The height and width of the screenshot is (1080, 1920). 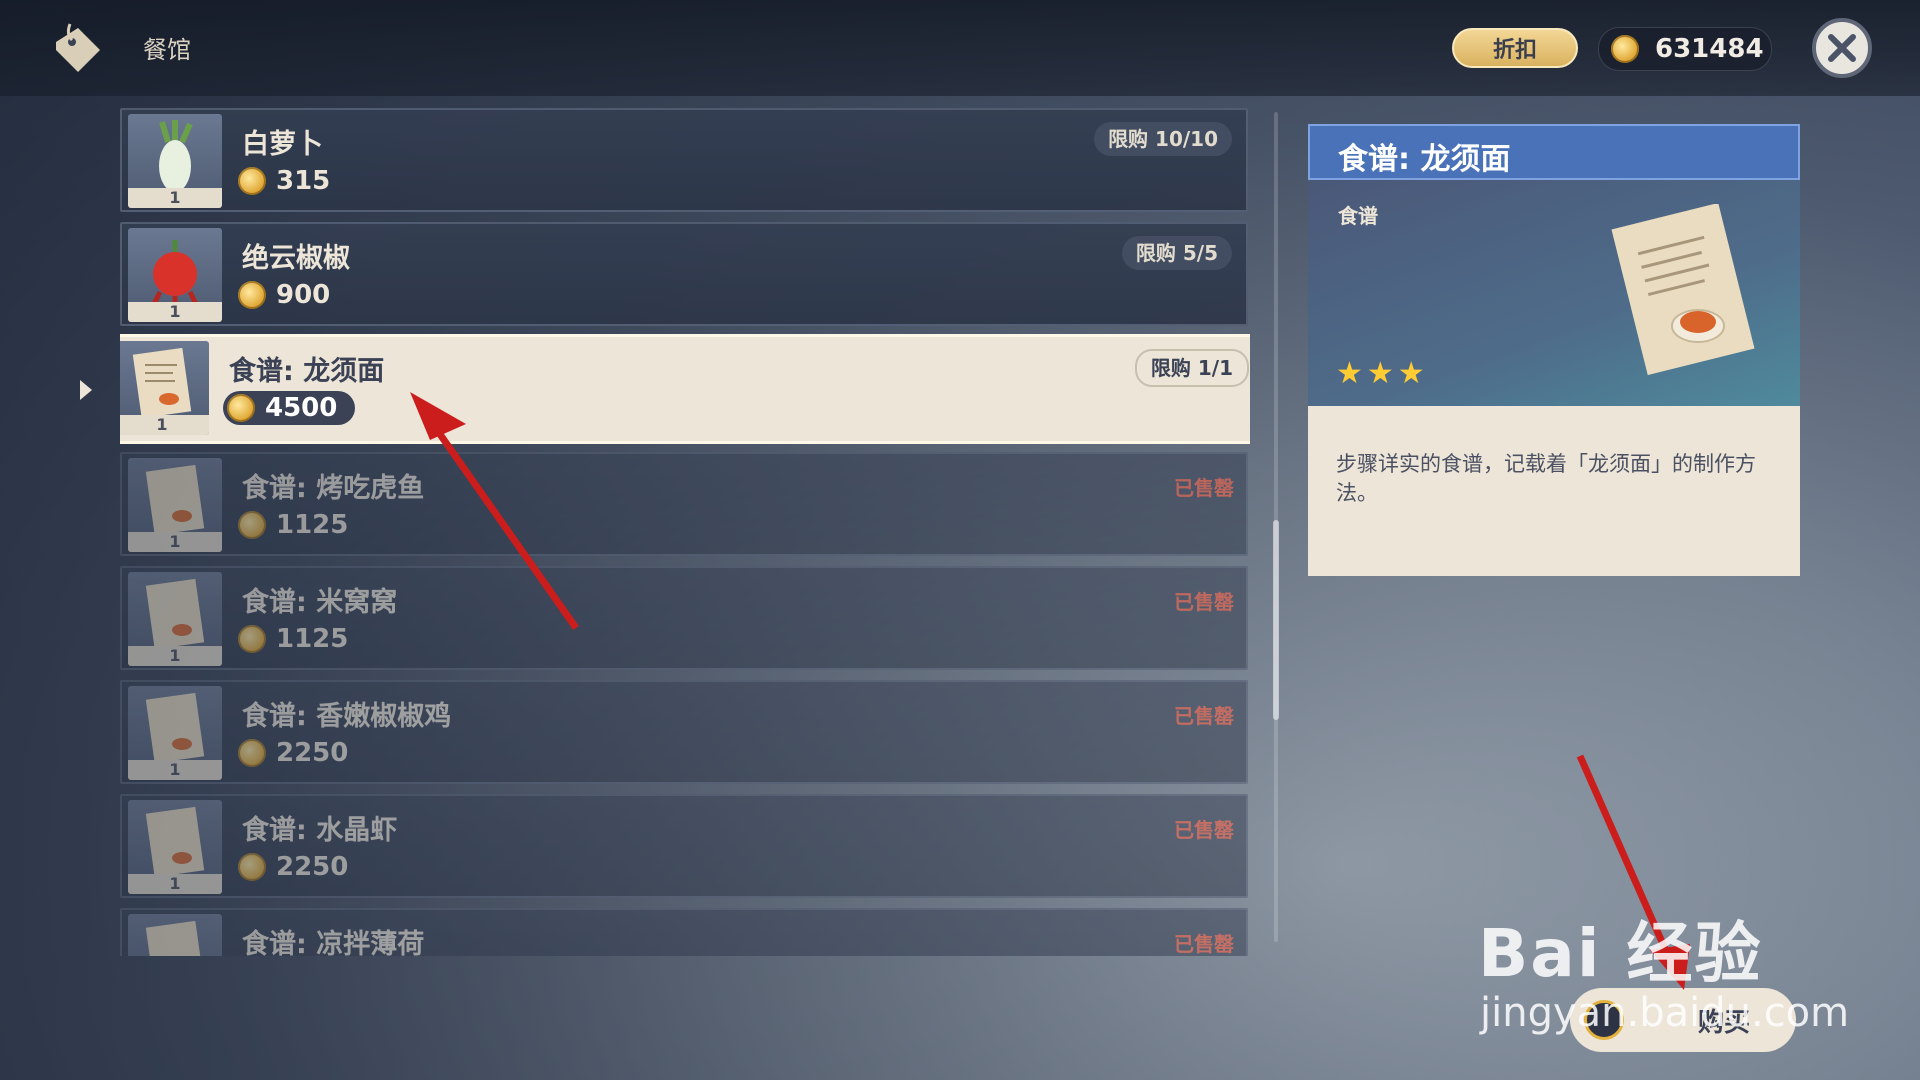 What do you see at coordinates (1665, 1013) in the screenshot?
I see `watermark-url: jingyan.baidu.com` at bounding box center [1665, 1013].